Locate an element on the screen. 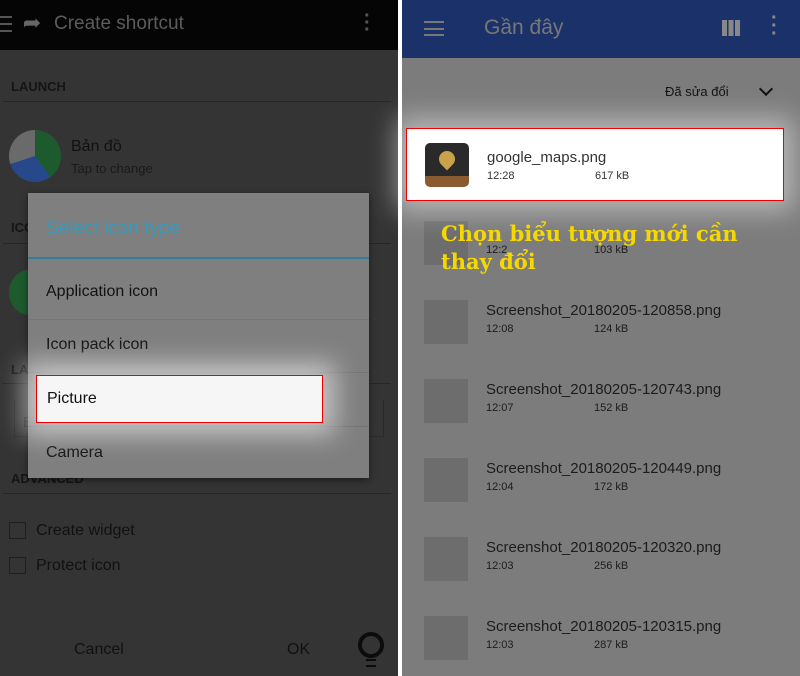 The width and height of the screenshot is (800, 676). app-hint: Tap to change is located at coordinates (112, 168).